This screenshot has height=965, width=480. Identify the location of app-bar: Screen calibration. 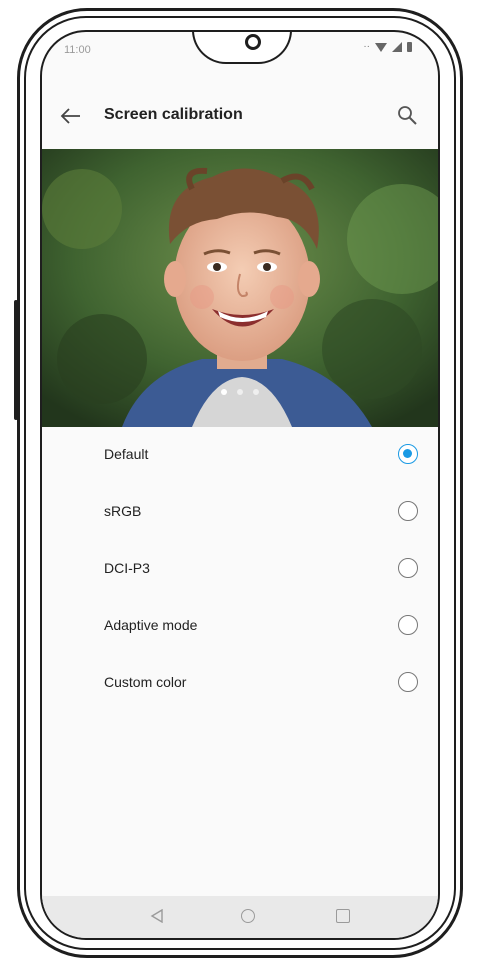
(240, 117).